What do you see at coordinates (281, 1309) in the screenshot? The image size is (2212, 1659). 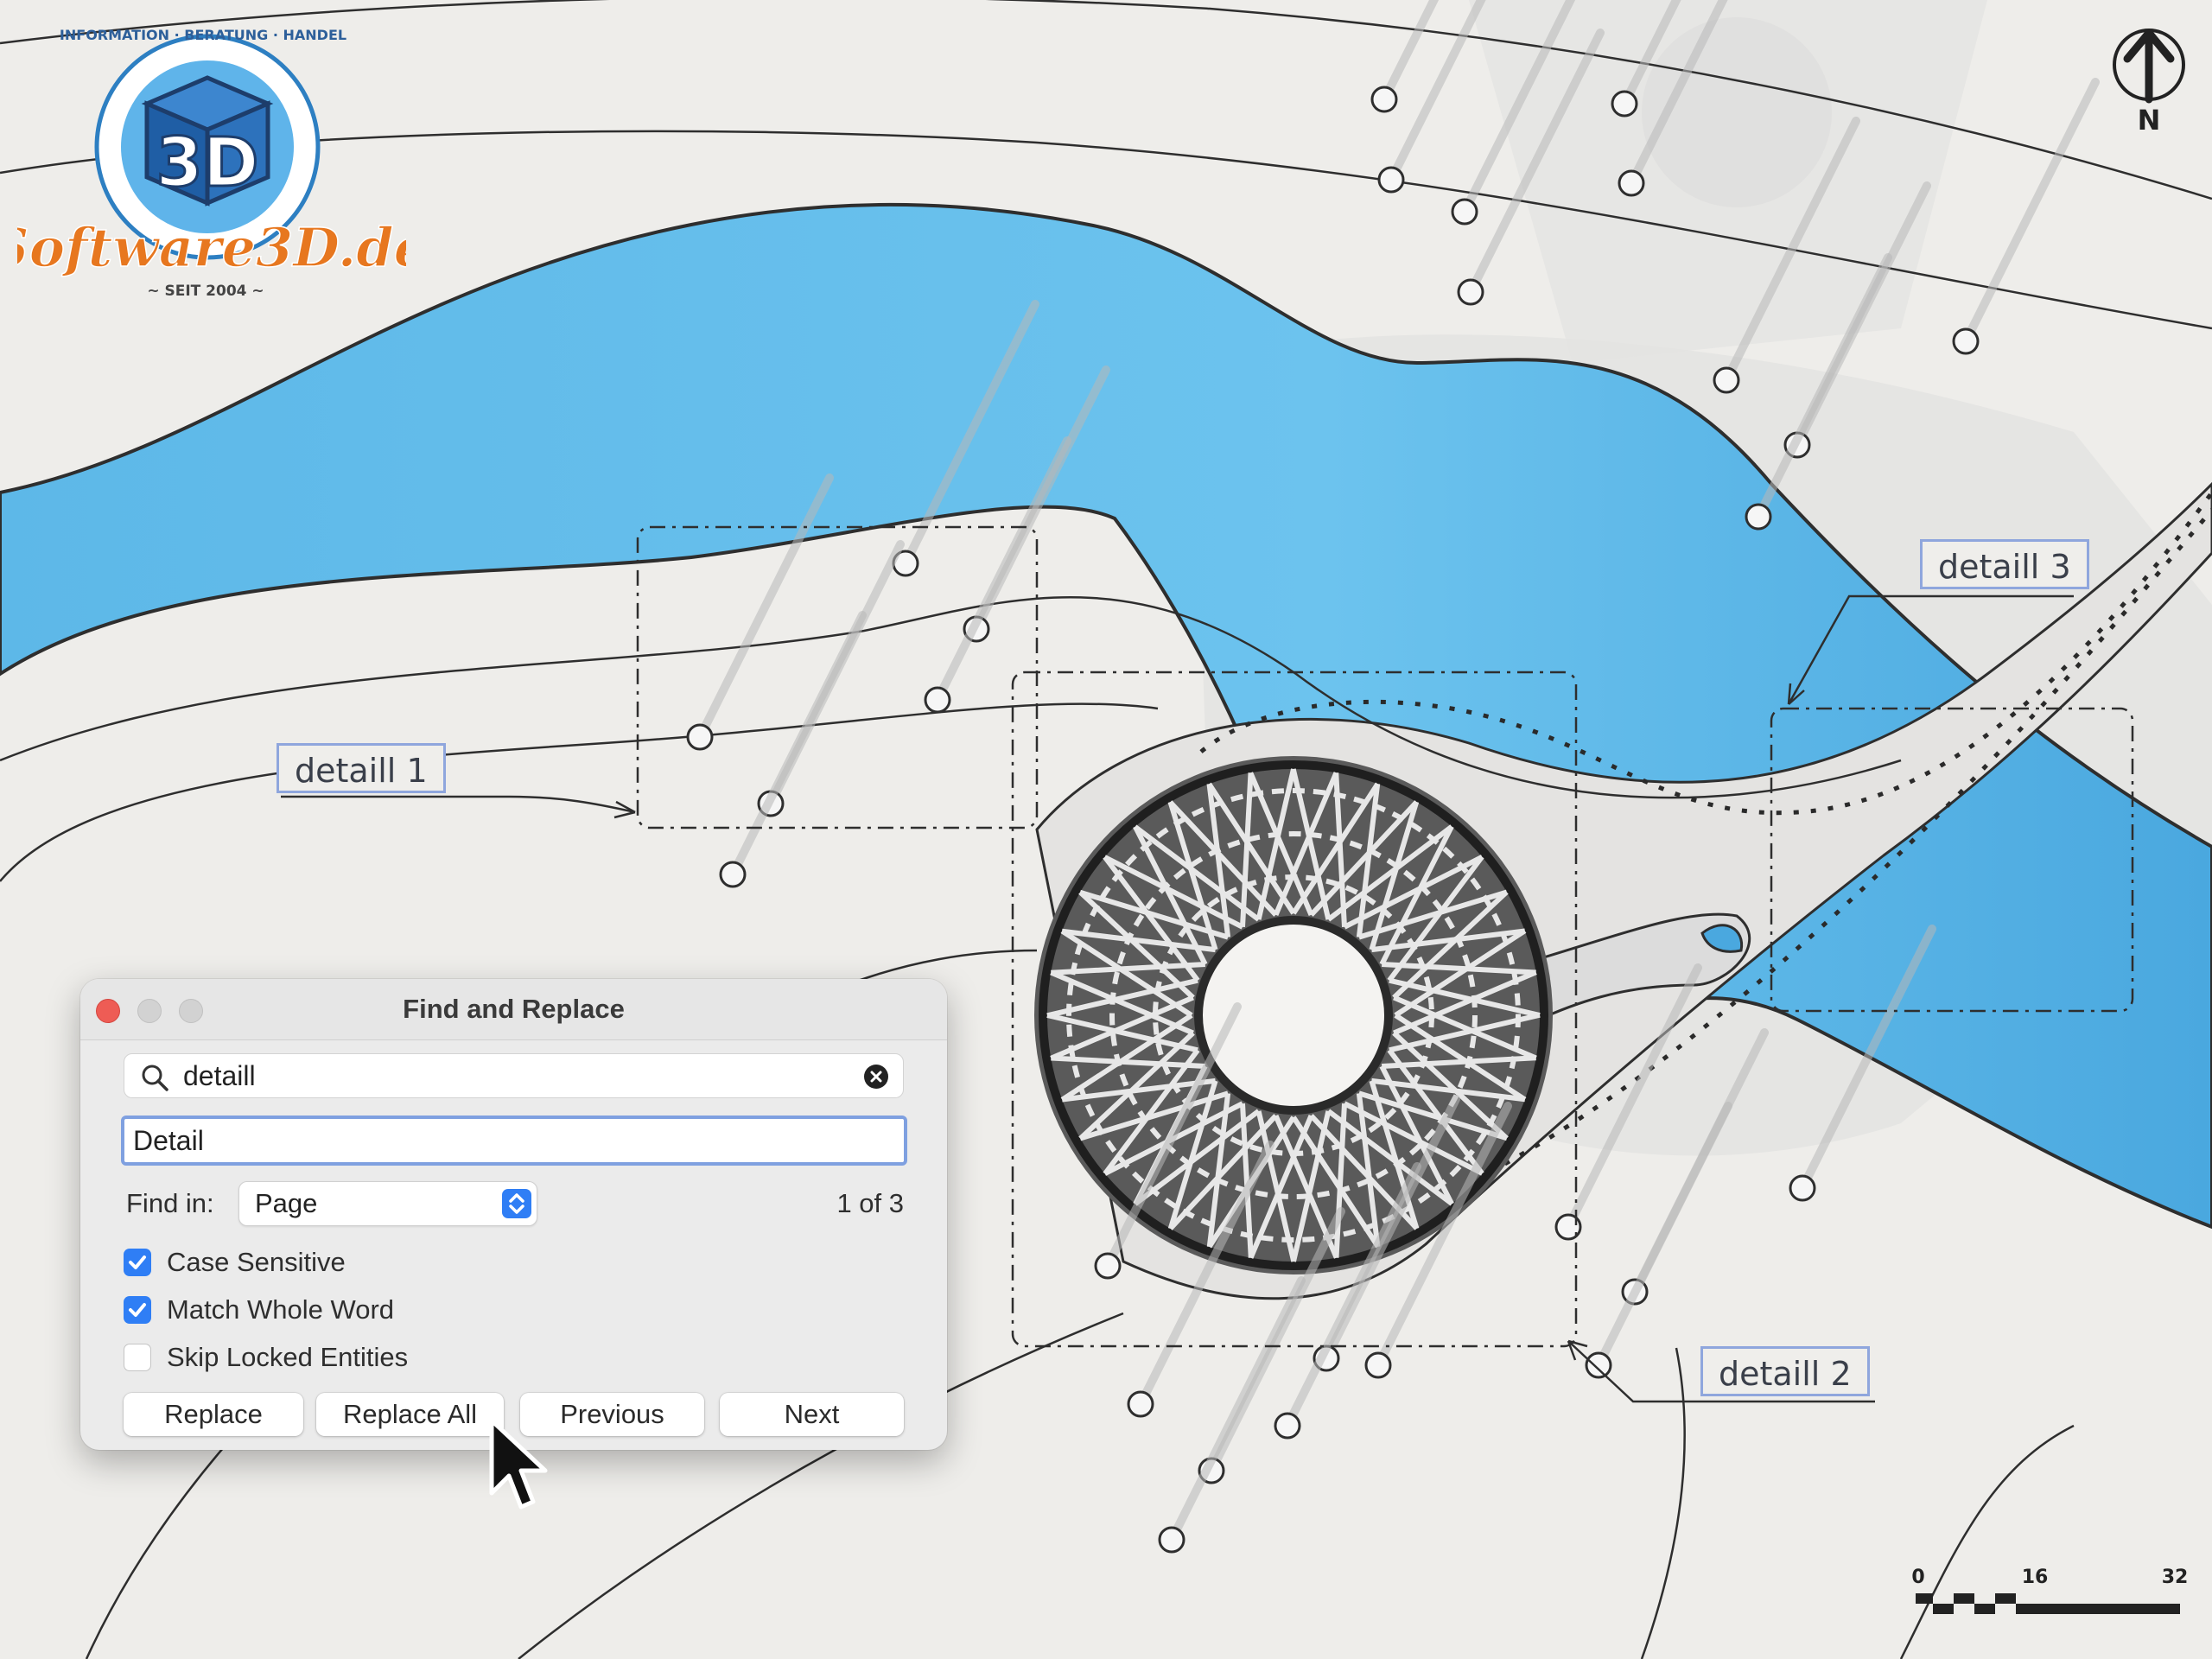 I see `match-whole-word-label: Match Whole Word` at bounding box center [281, 1309].